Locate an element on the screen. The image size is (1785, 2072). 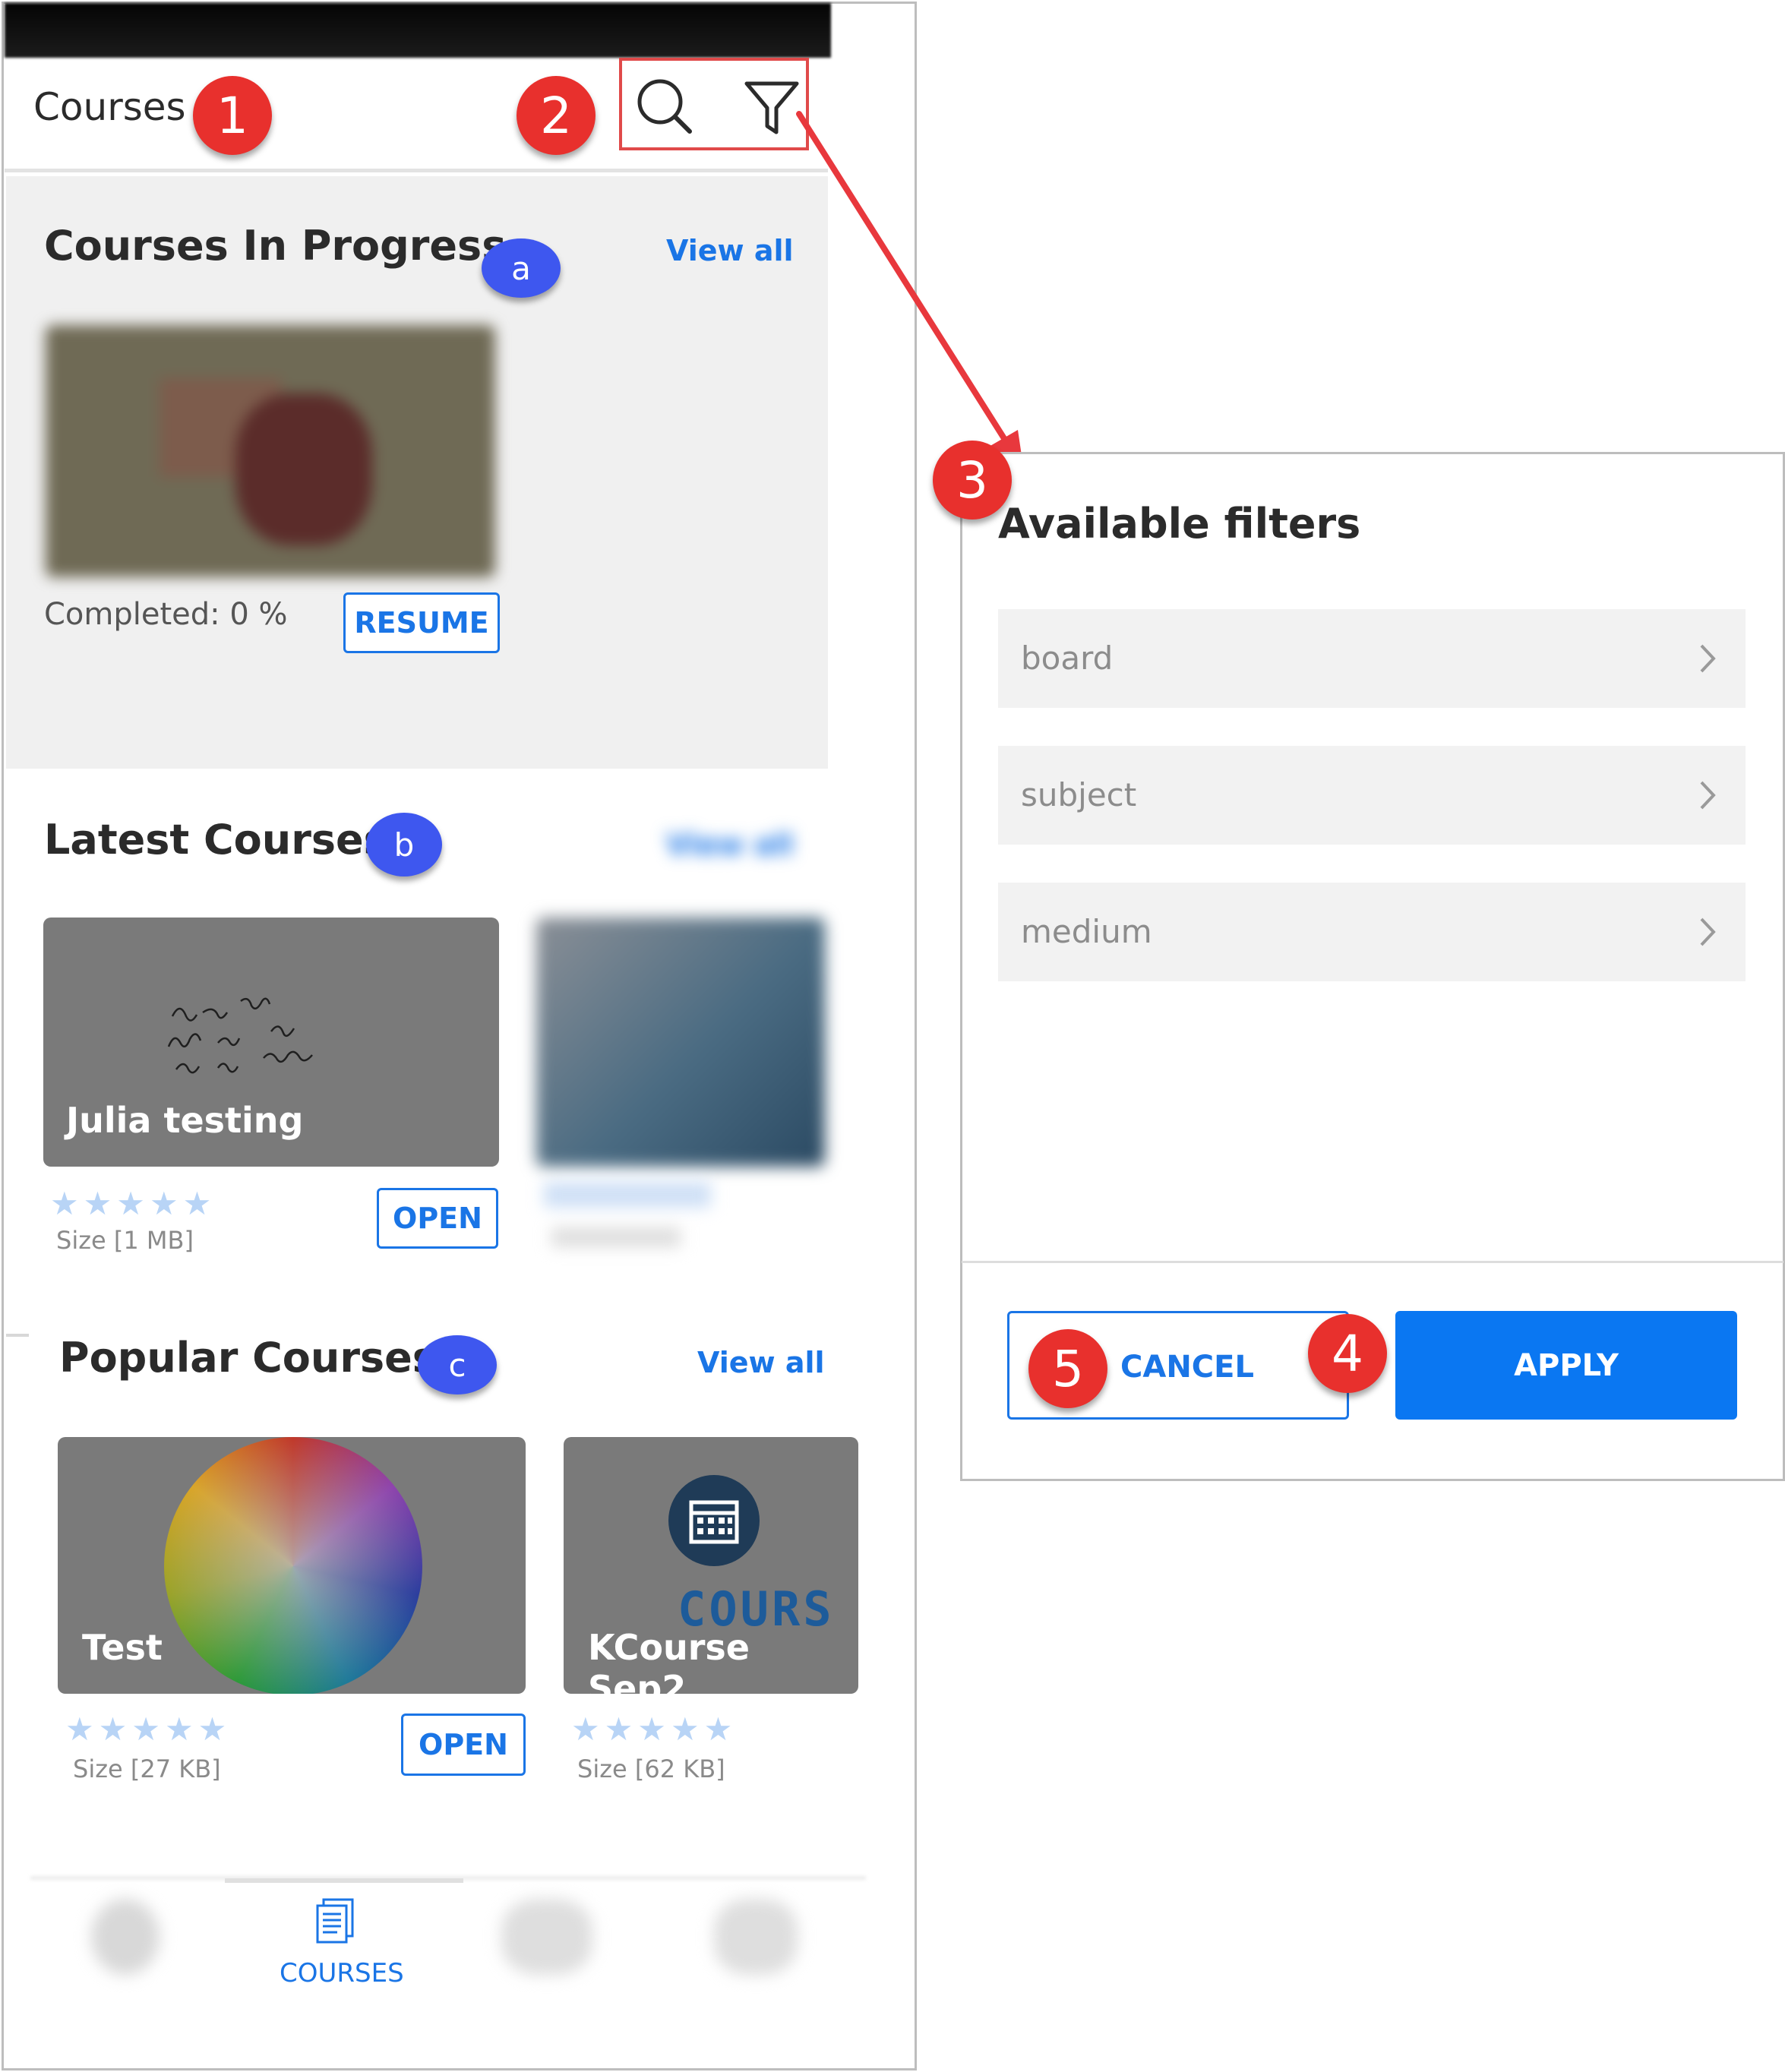
marker-5: 5 is located at coordinates (1068, 1368).